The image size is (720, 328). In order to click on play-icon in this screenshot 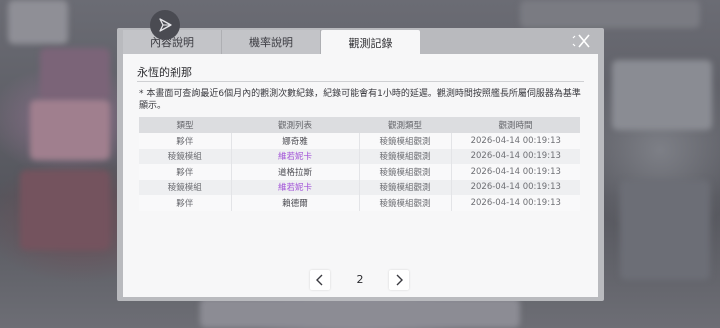, I will do `click(165, 25)`.